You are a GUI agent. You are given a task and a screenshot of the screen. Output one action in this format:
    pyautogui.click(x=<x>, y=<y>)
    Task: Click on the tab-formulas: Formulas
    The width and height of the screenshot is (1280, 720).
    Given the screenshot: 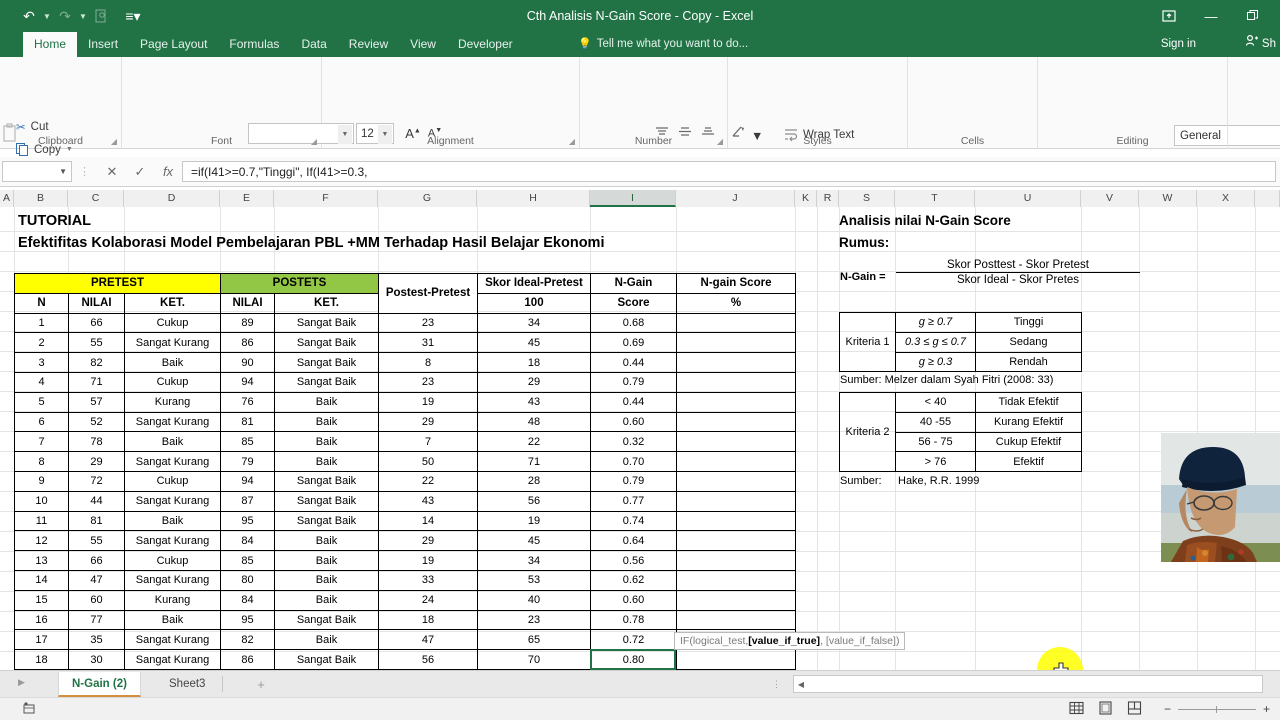 What is the action you would take?
    pyautogui.click(x=254, y=44)
    